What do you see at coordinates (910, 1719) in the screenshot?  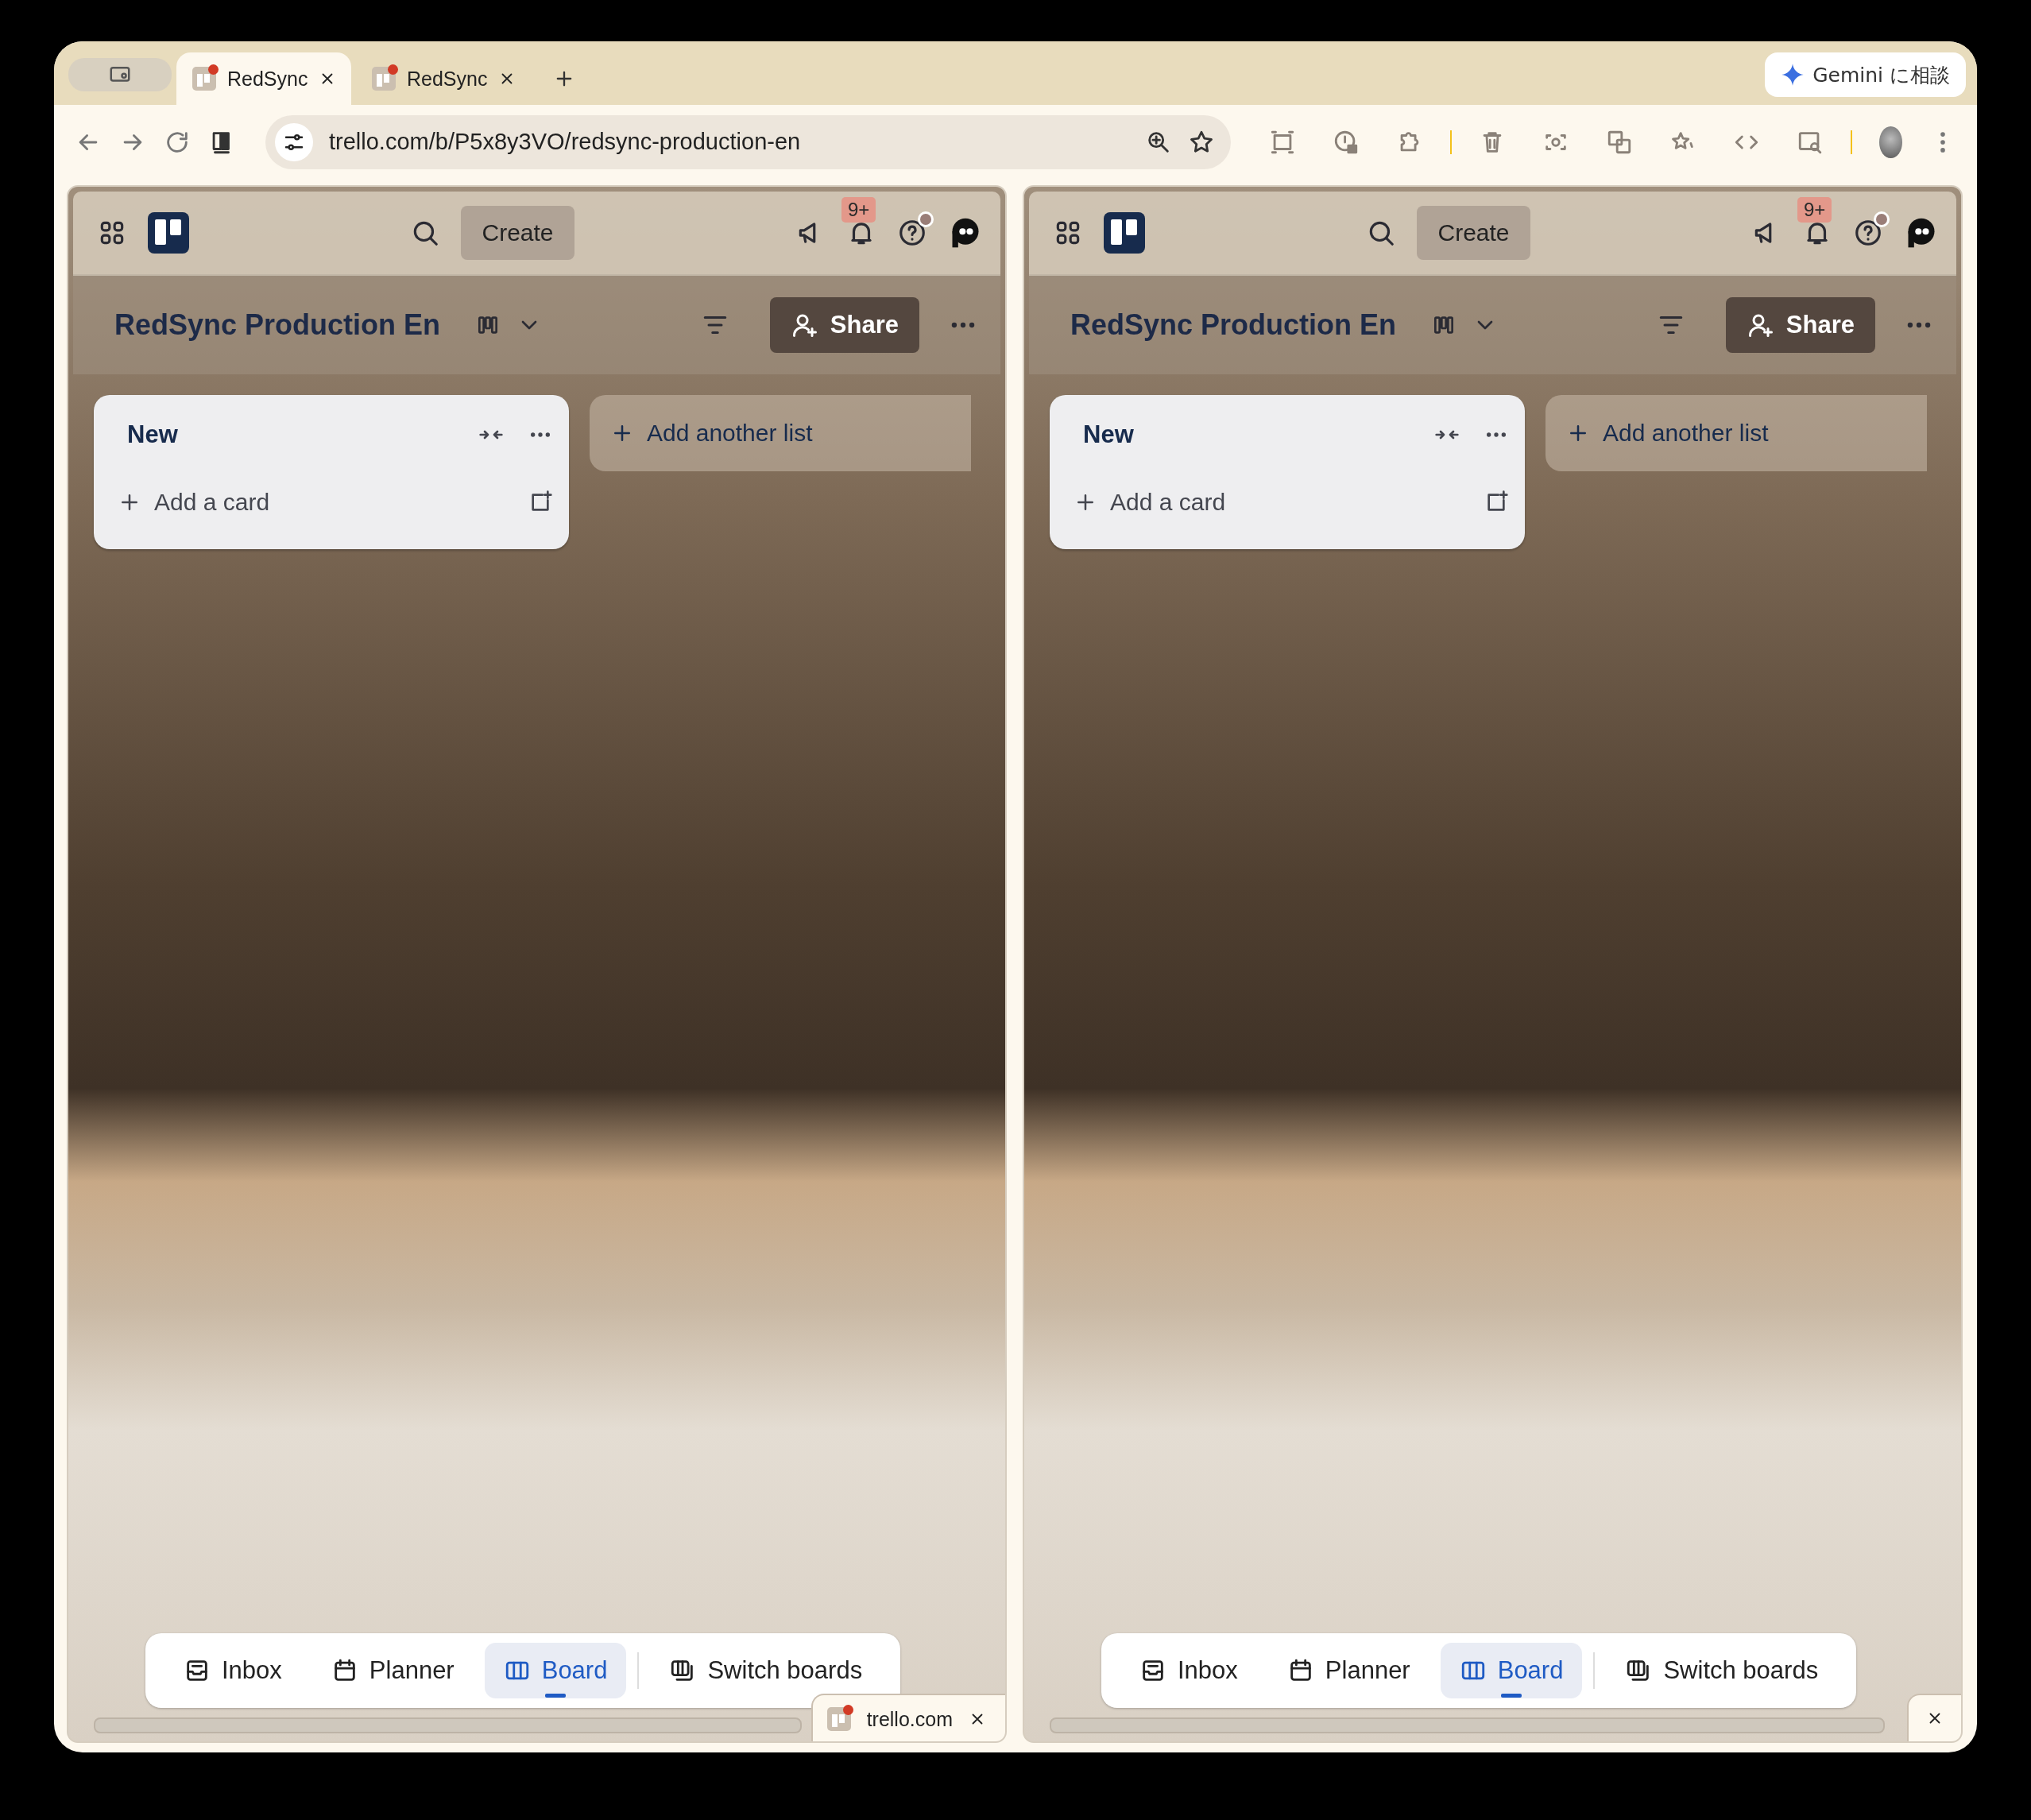 I see `popup-domain: trello.com` at bounding box center [910, 1719].